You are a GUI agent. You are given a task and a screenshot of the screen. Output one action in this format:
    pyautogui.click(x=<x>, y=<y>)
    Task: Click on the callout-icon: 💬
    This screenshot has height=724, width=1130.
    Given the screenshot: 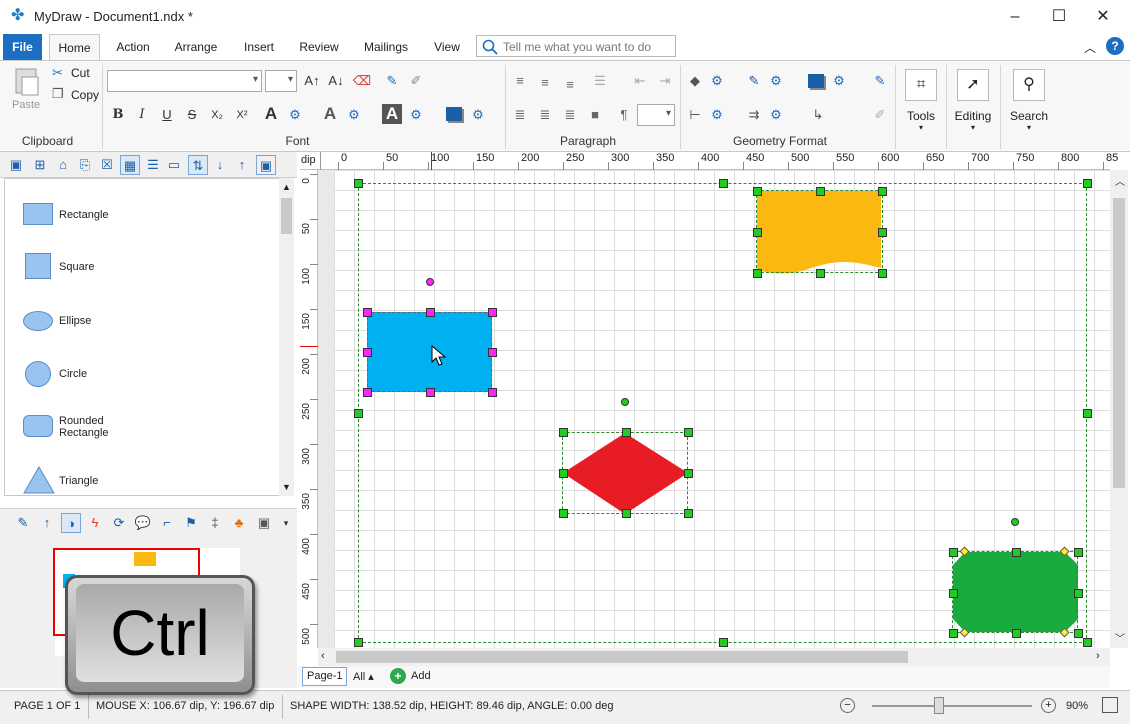 What is the action you would take?
    pyautogui.click(x=143, y=523)
    